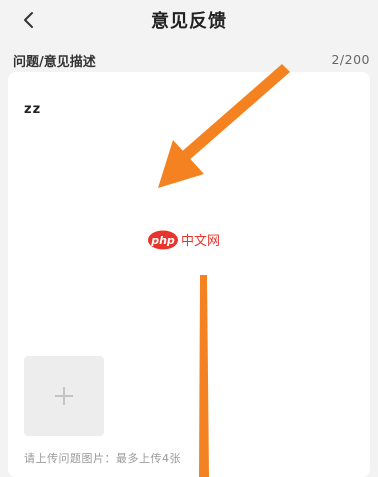 This screenshot has height=477, width=378. What do you see at coordinates (102, 458) in the screenshot?
I see `upload-hint: 请上传问题图片：最多上传4张` at bounding box center [102, 458].